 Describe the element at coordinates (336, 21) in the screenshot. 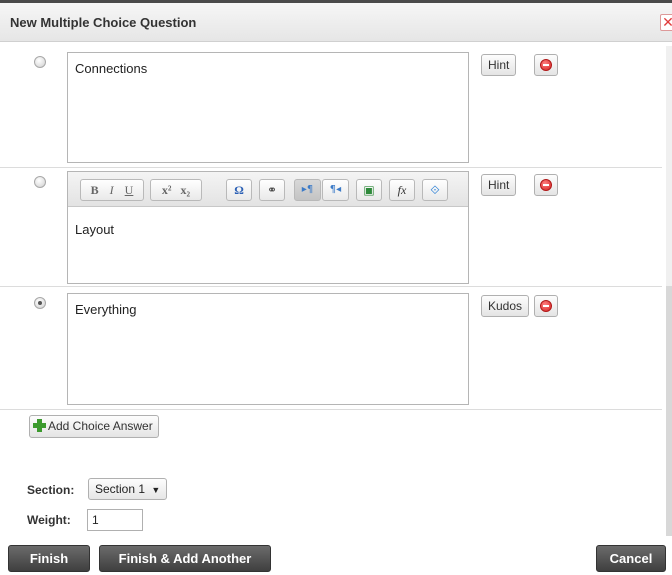

I see `dialog-titlebar: New Multiple Choice Question ✕` at that location.